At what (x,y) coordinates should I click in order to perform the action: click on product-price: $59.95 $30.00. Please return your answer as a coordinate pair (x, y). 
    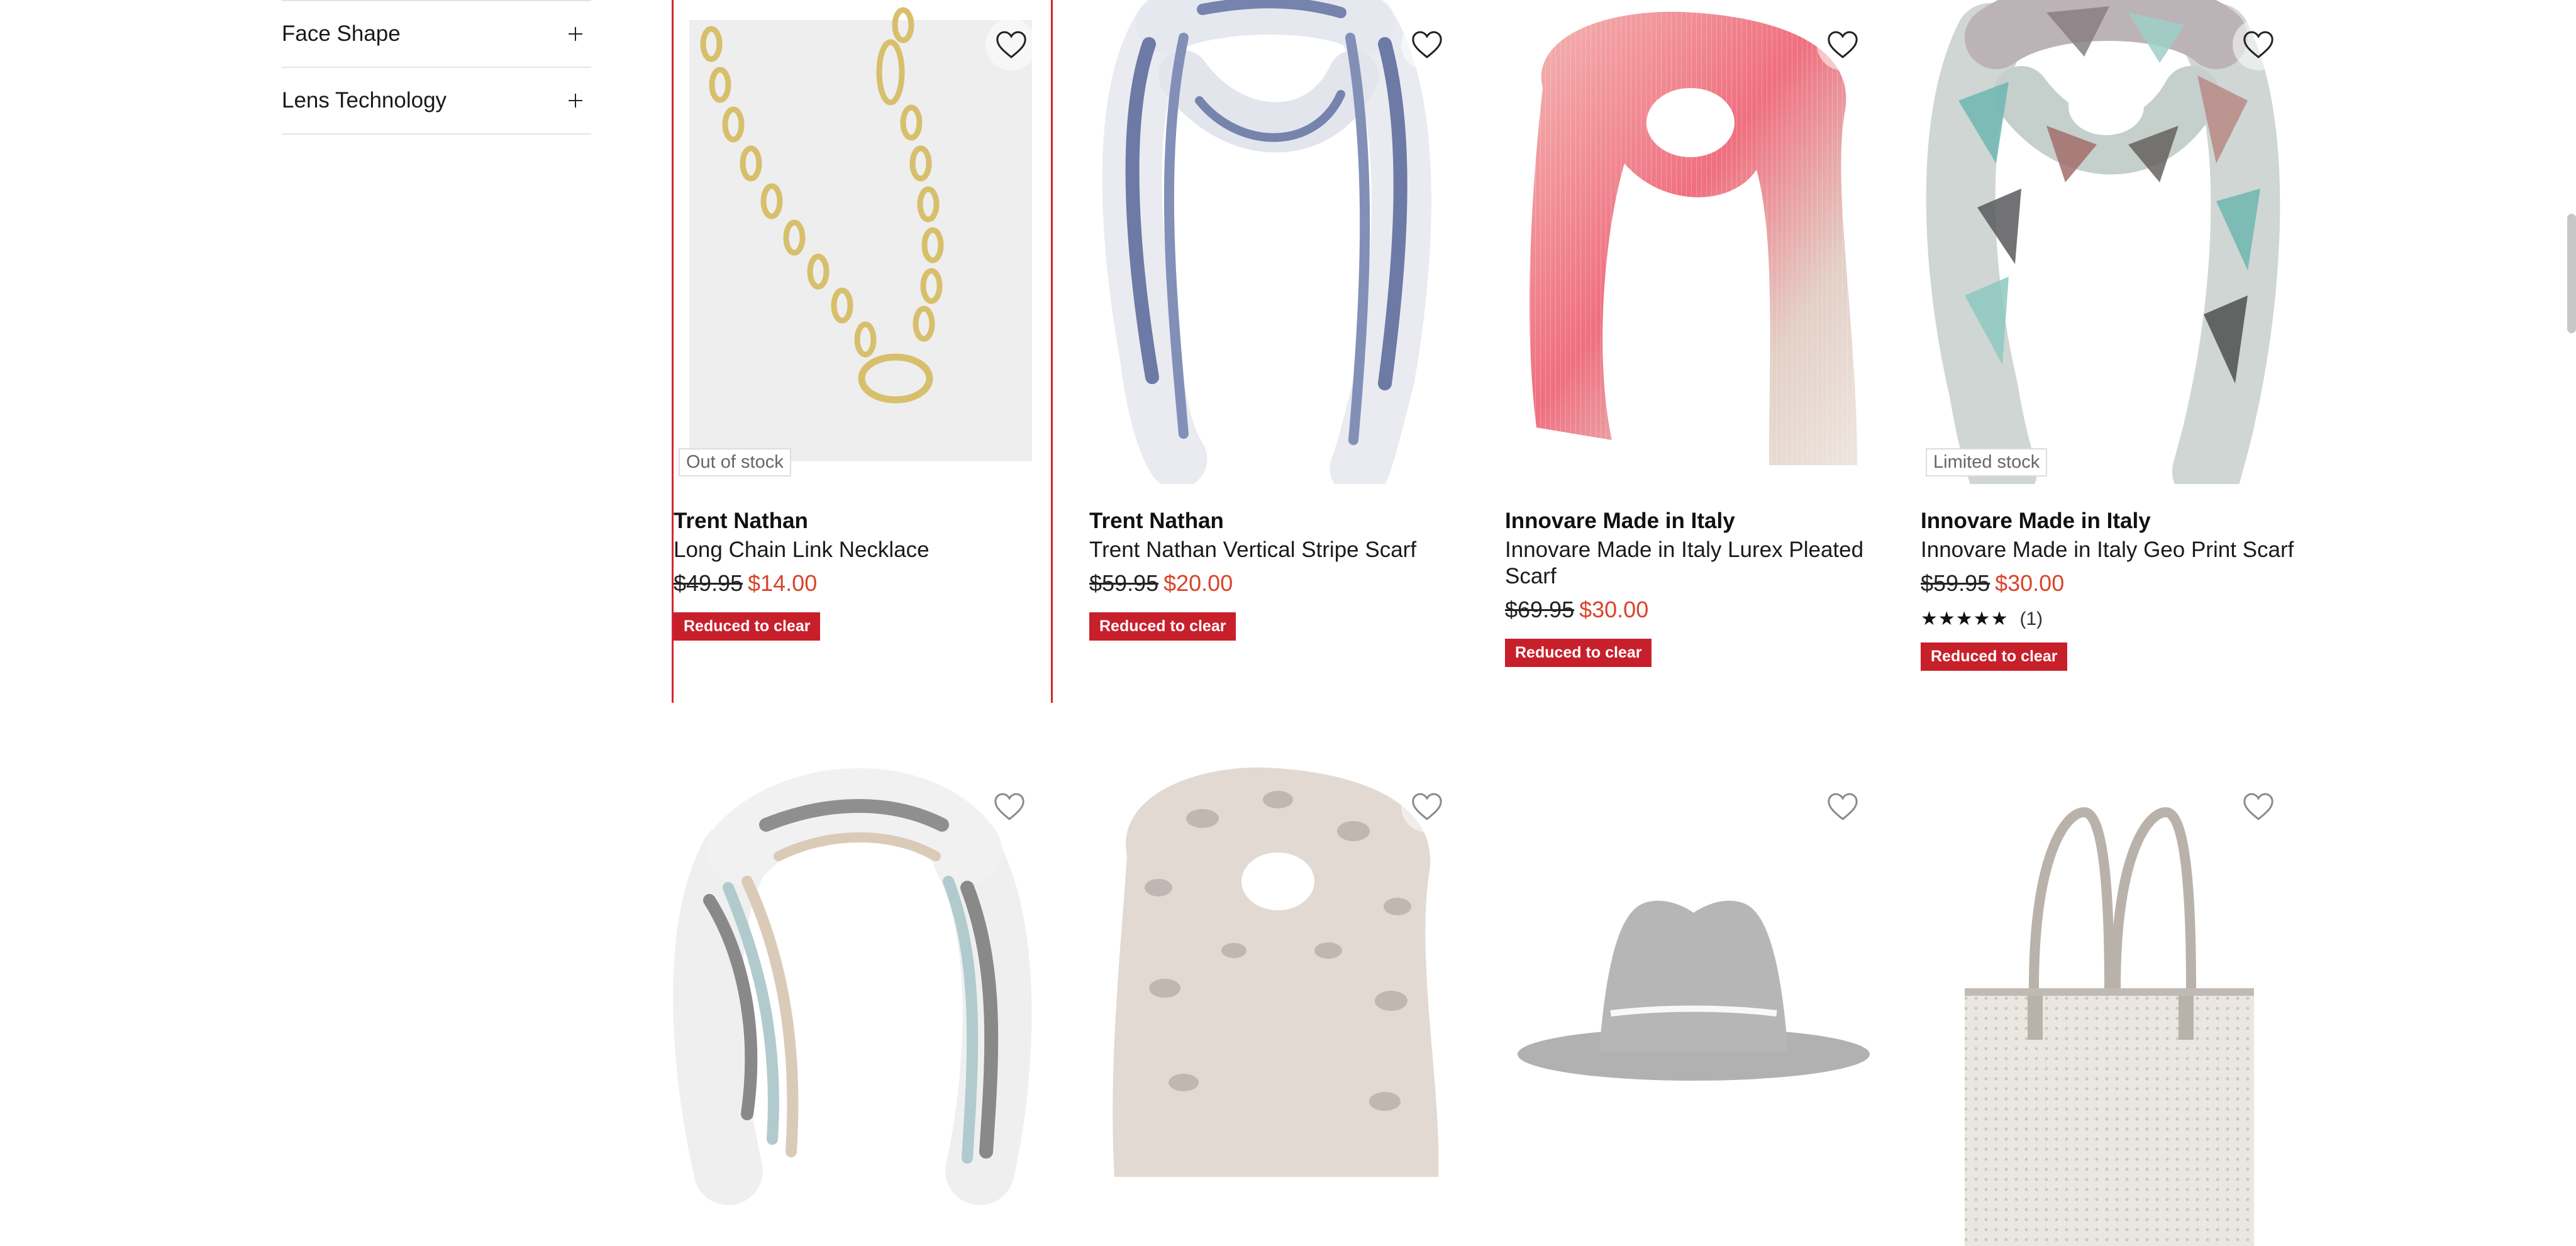
    Looking at the image, I should click on (2109, 583).